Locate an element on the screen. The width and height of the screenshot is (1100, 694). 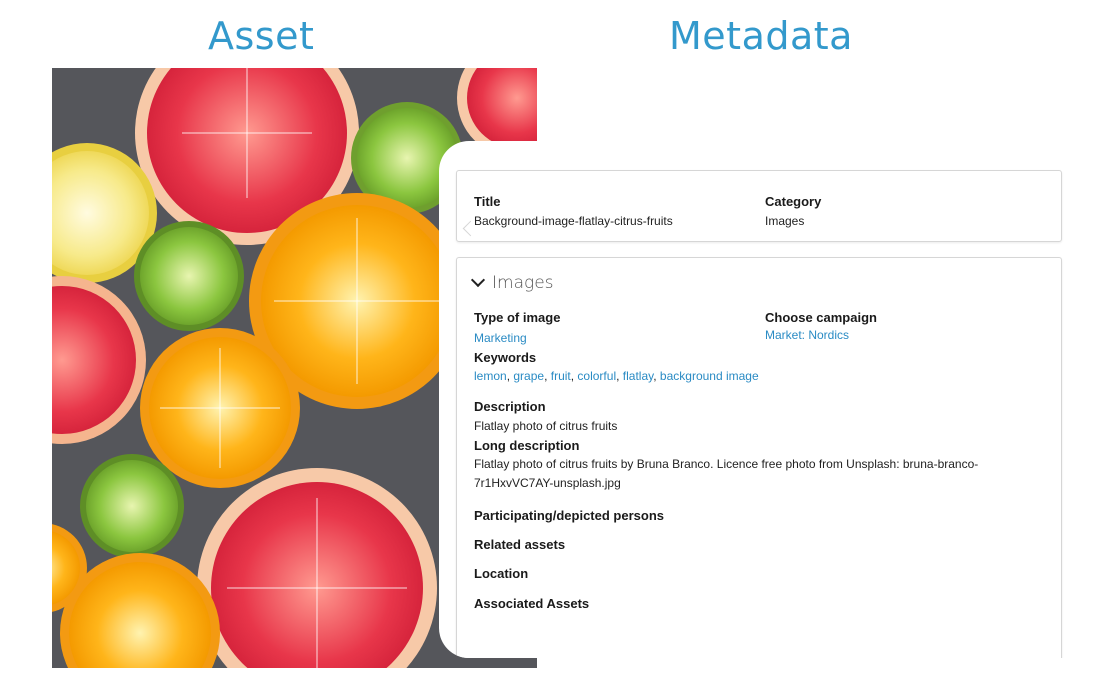
keyword-link: lemon is located at coordinates (490, 376).